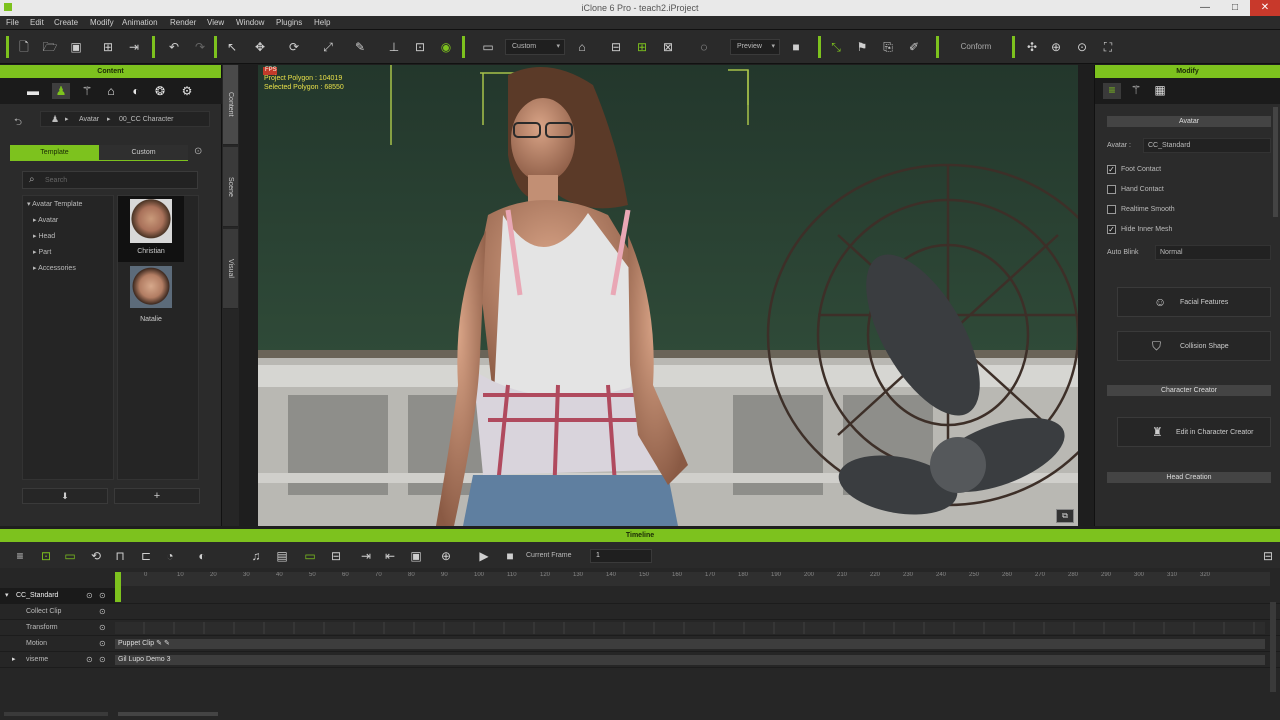 Image resolution: width=1280 pixels, height=720 pixels. I want to click on key-icon: ⊡, so click(46, 556).